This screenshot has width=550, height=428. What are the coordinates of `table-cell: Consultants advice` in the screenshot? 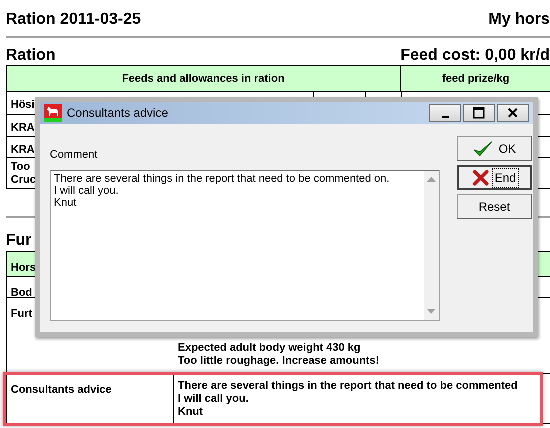 It's located at (61, 390).